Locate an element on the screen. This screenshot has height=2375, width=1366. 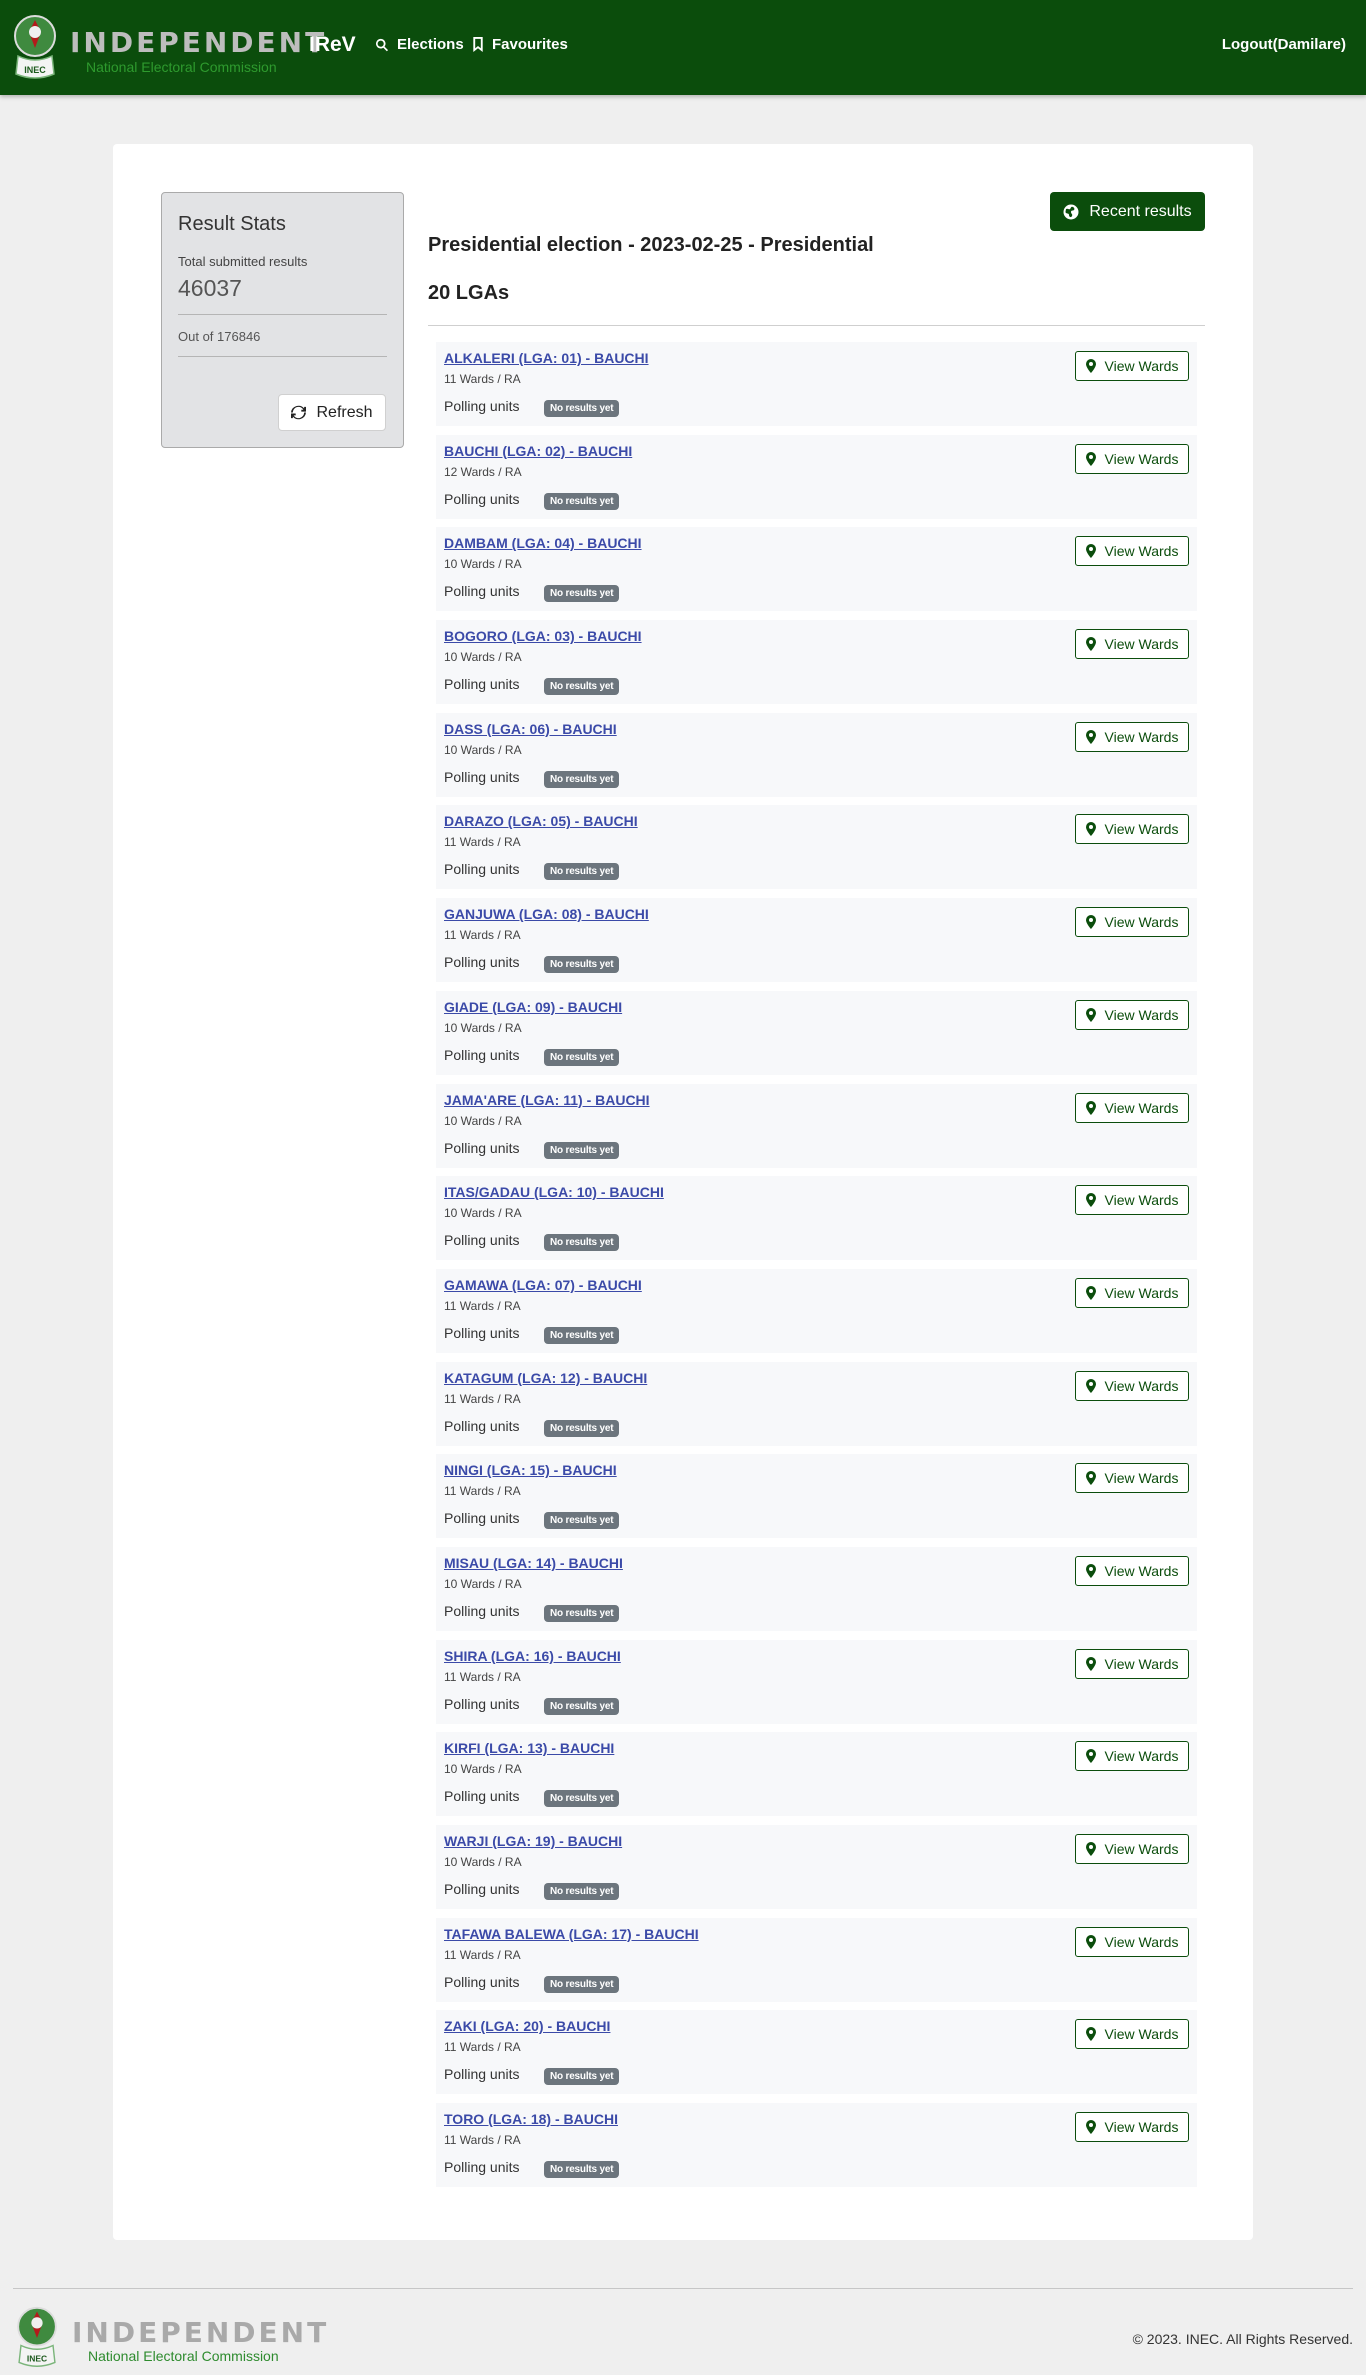
lga-name-link: JAMA'ARE (LGA: 11) - BAUCHI is located at coordinates (547, 1100).